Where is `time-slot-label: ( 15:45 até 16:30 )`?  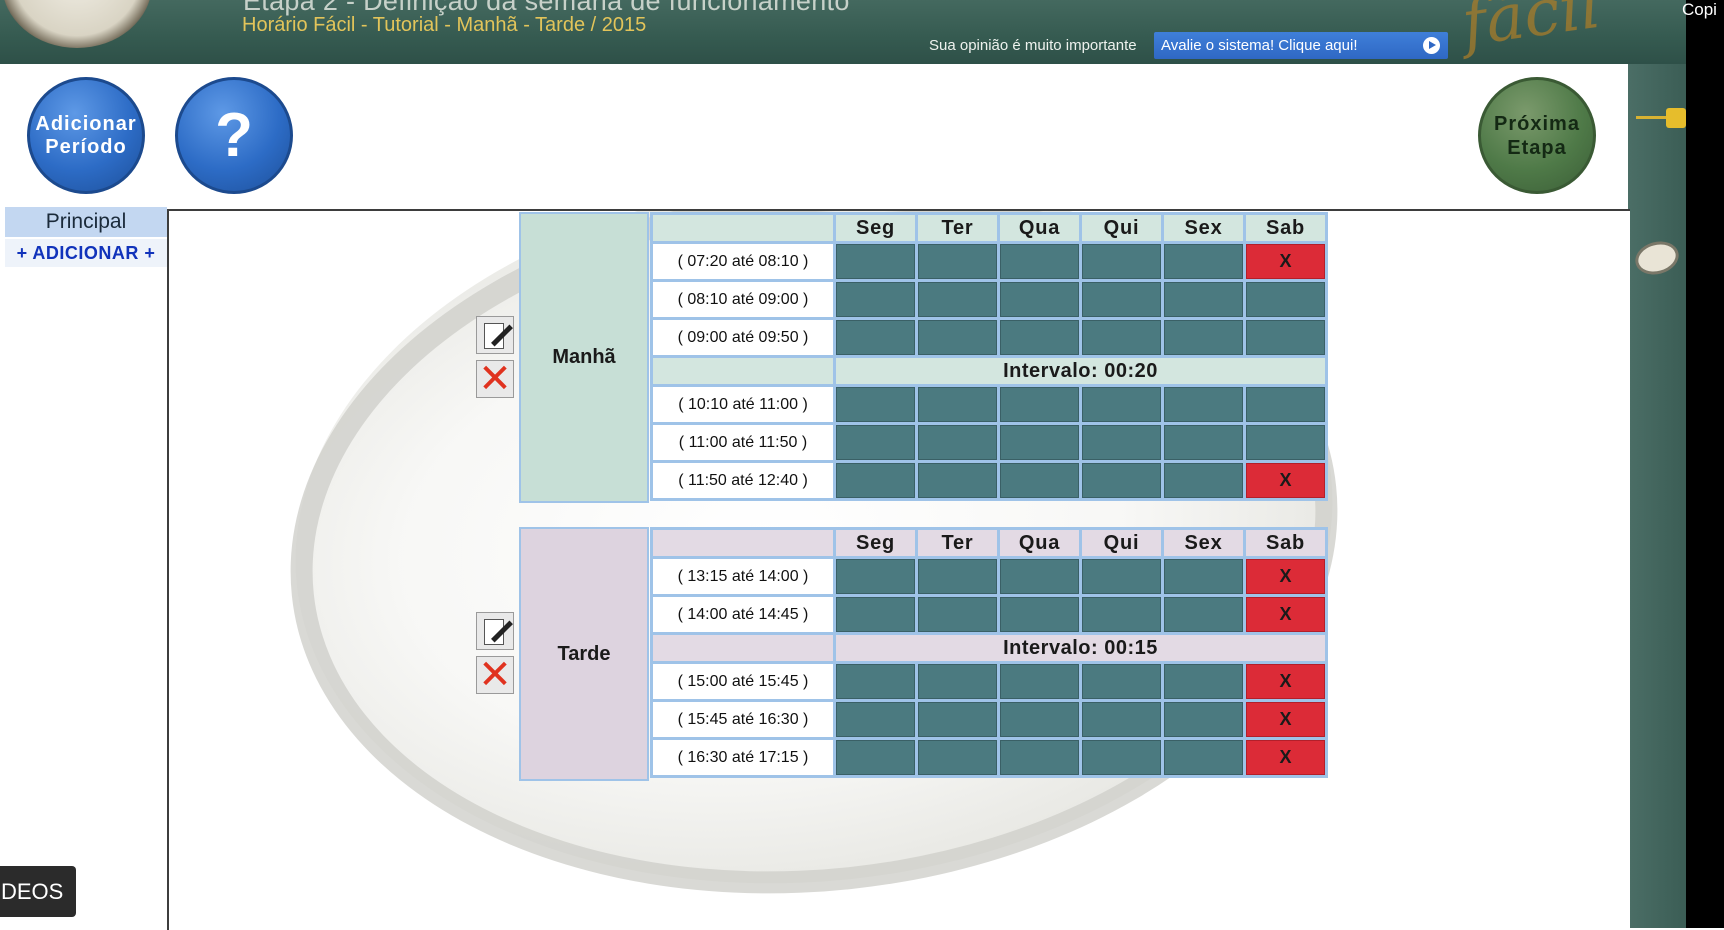
time-slot-label: ( 15:45 até 16:30 ) is located at coordinates (743, 719).